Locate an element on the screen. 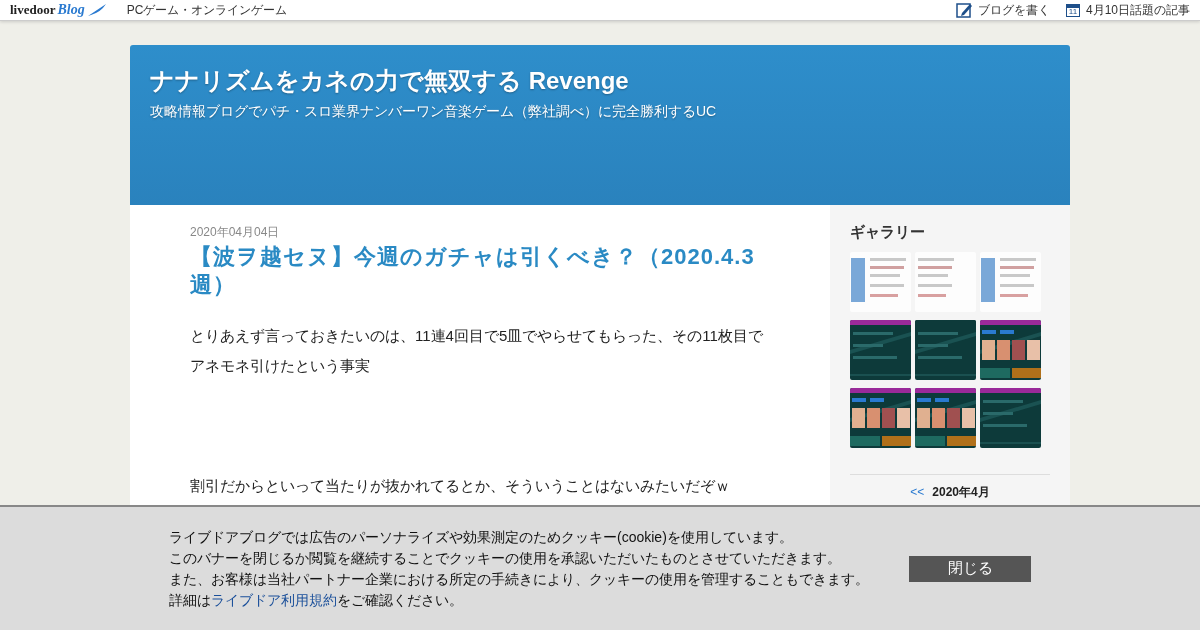 The width and height of the screenshot is (1200, 630). terms-link: ライブドア利用規約 is located at coordinates (274, 599).